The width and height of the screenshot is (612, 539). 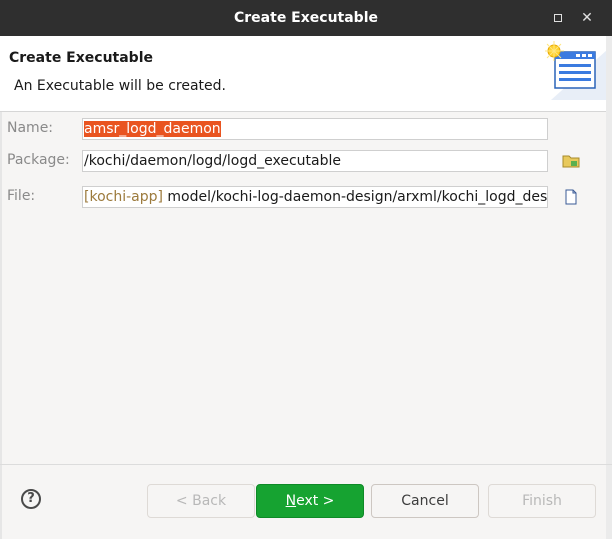 What do you see at coordinates (212, 161) in the screenshot?
I see `package-value: /kochi/daemon/logd/logd_executable` at bounding box center [212, 161].